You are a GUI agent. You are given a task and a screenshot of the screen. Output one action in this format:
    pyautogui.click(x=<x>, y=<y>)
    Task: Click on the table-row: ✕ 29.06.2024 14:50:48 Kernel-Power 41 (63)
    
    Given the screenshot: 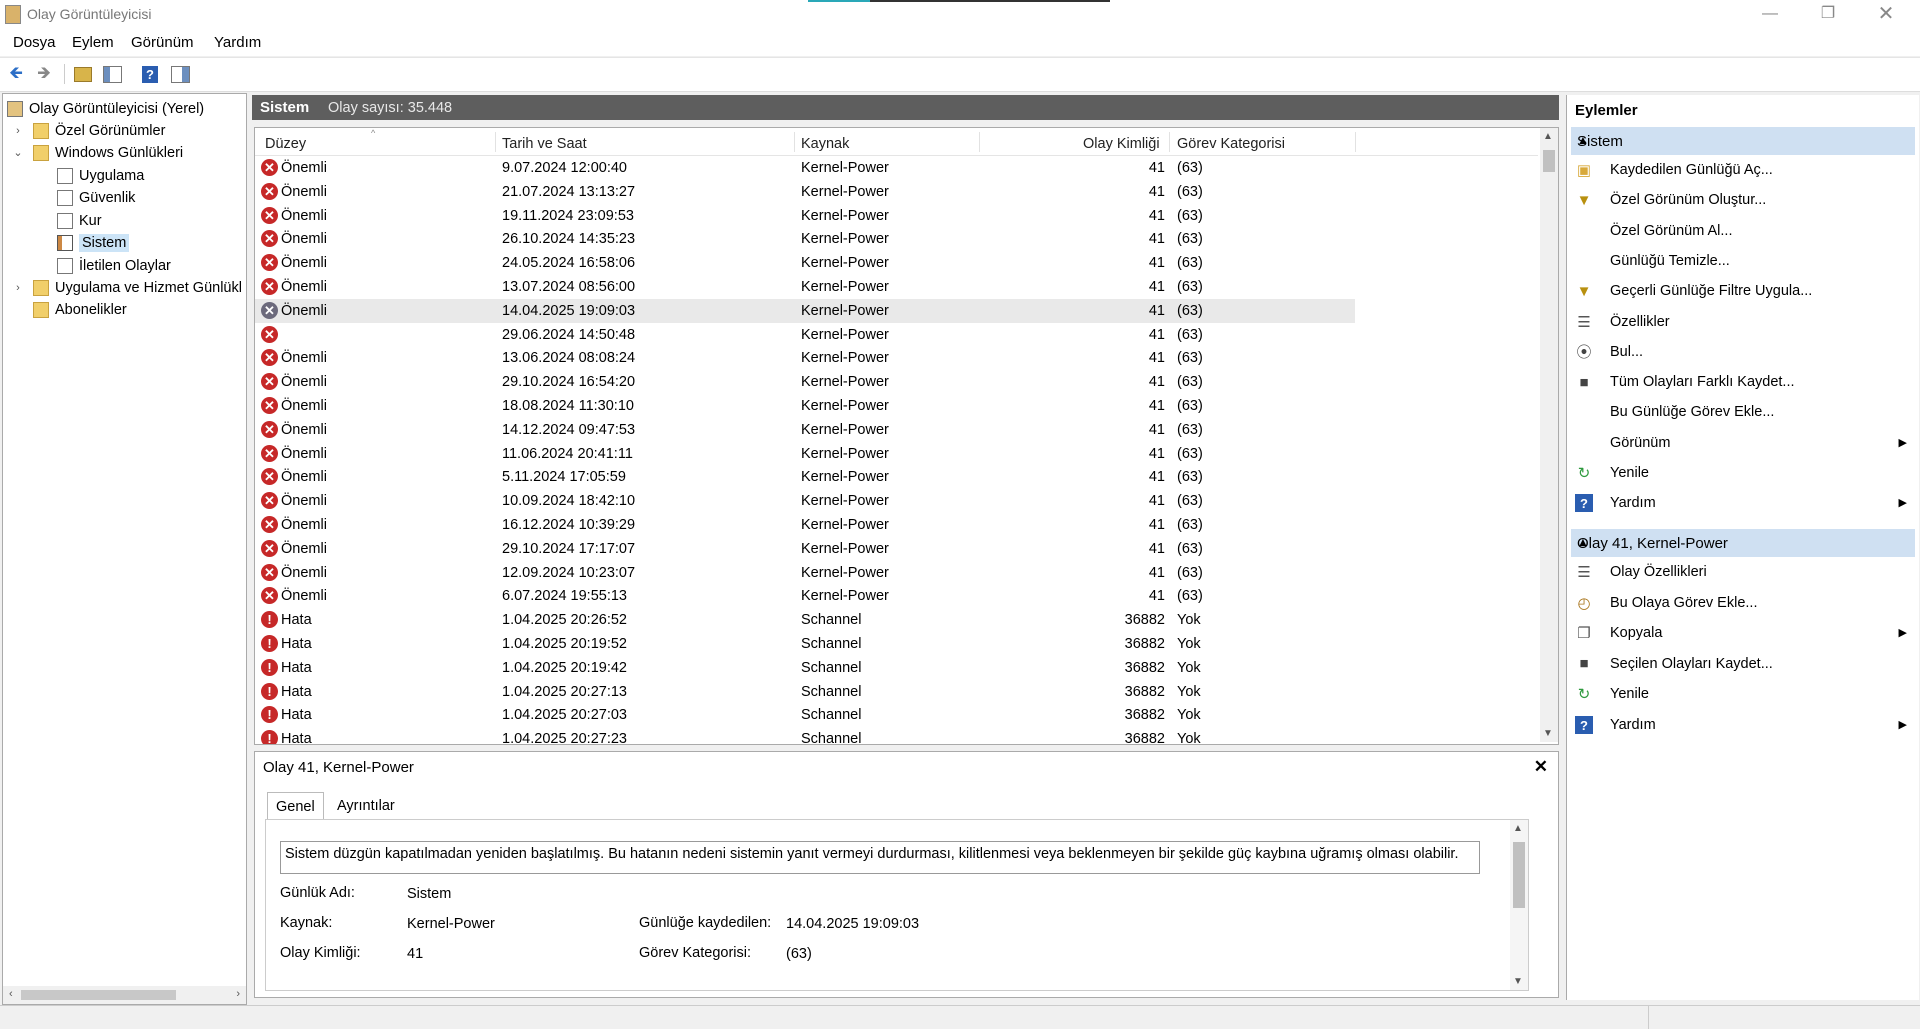 What is the action you would take?
    pyautogui.click(x=805, y=335)
    